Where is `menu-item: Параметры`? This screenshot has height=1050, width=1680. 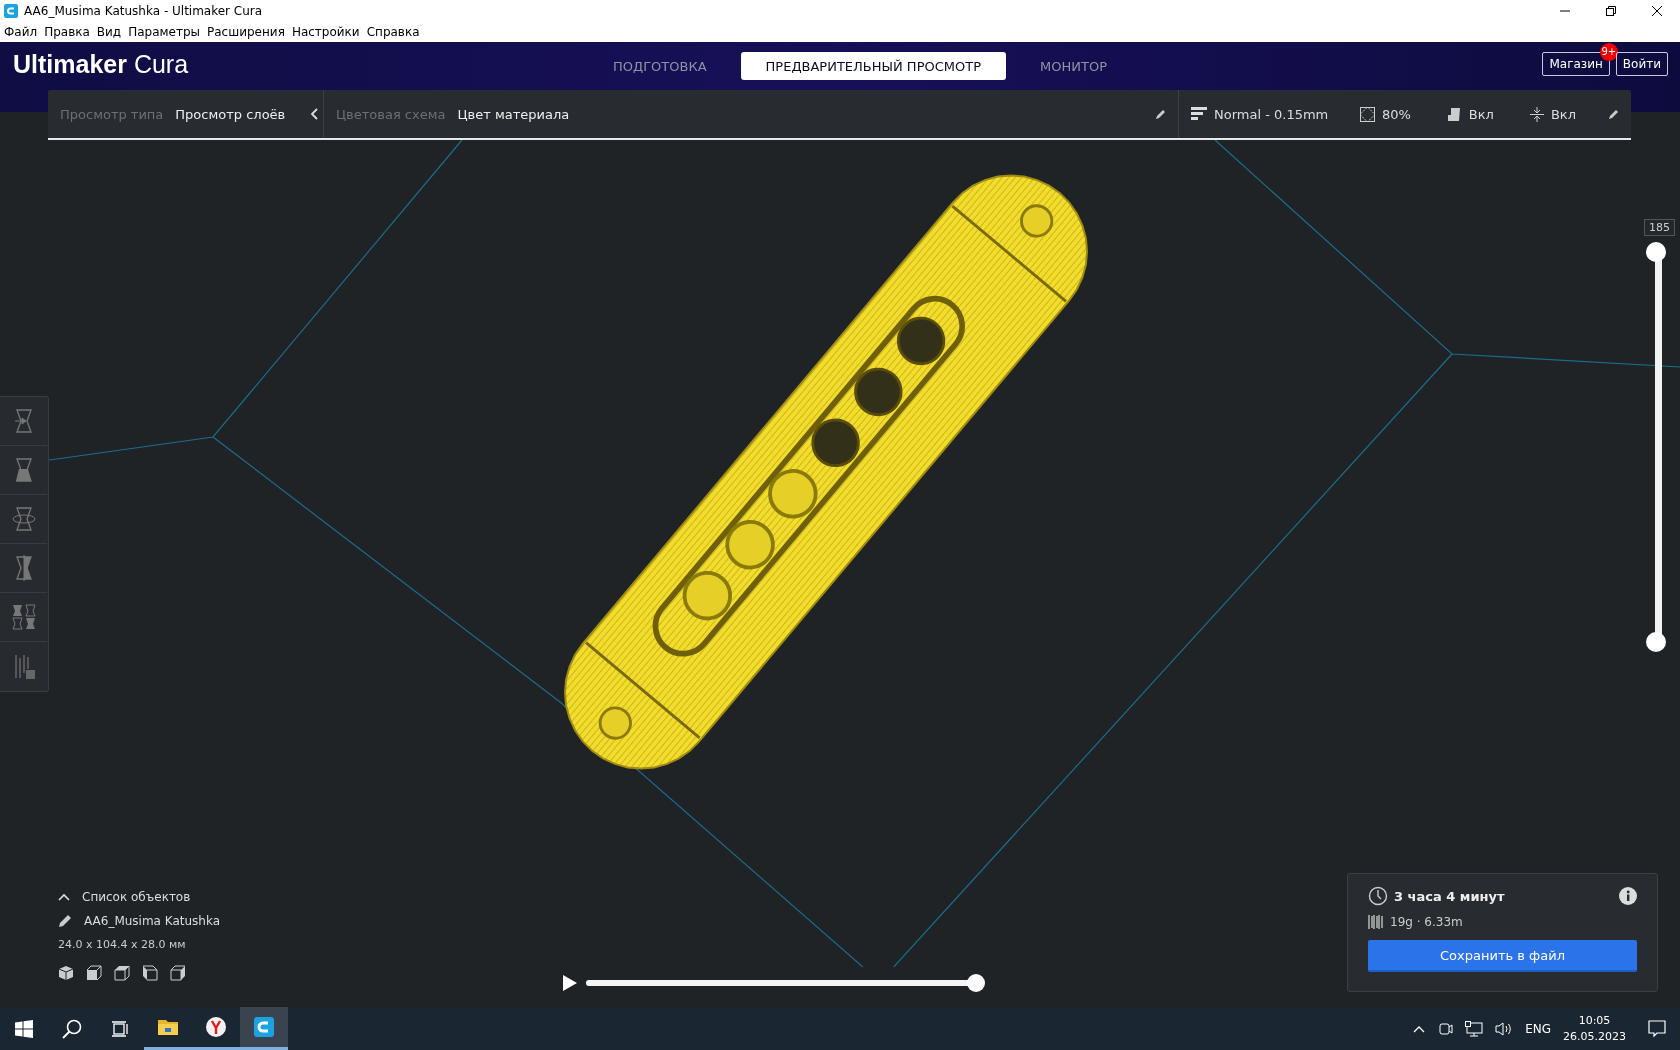
menu-item: Параметры is located at coordinates (164, 32).